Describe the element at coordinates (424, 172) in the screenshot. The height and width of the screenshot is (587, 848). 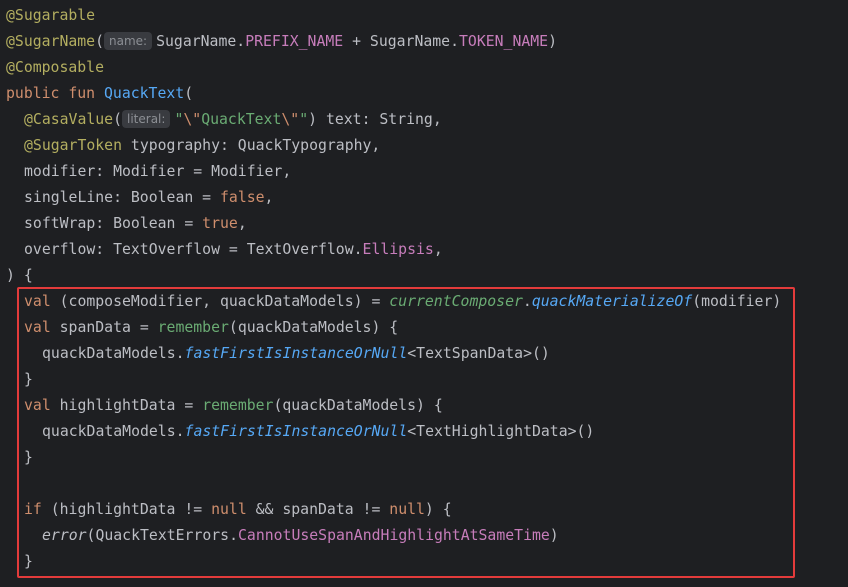
I see `code-line: modifier: Modifier = Modifier,` at that location.